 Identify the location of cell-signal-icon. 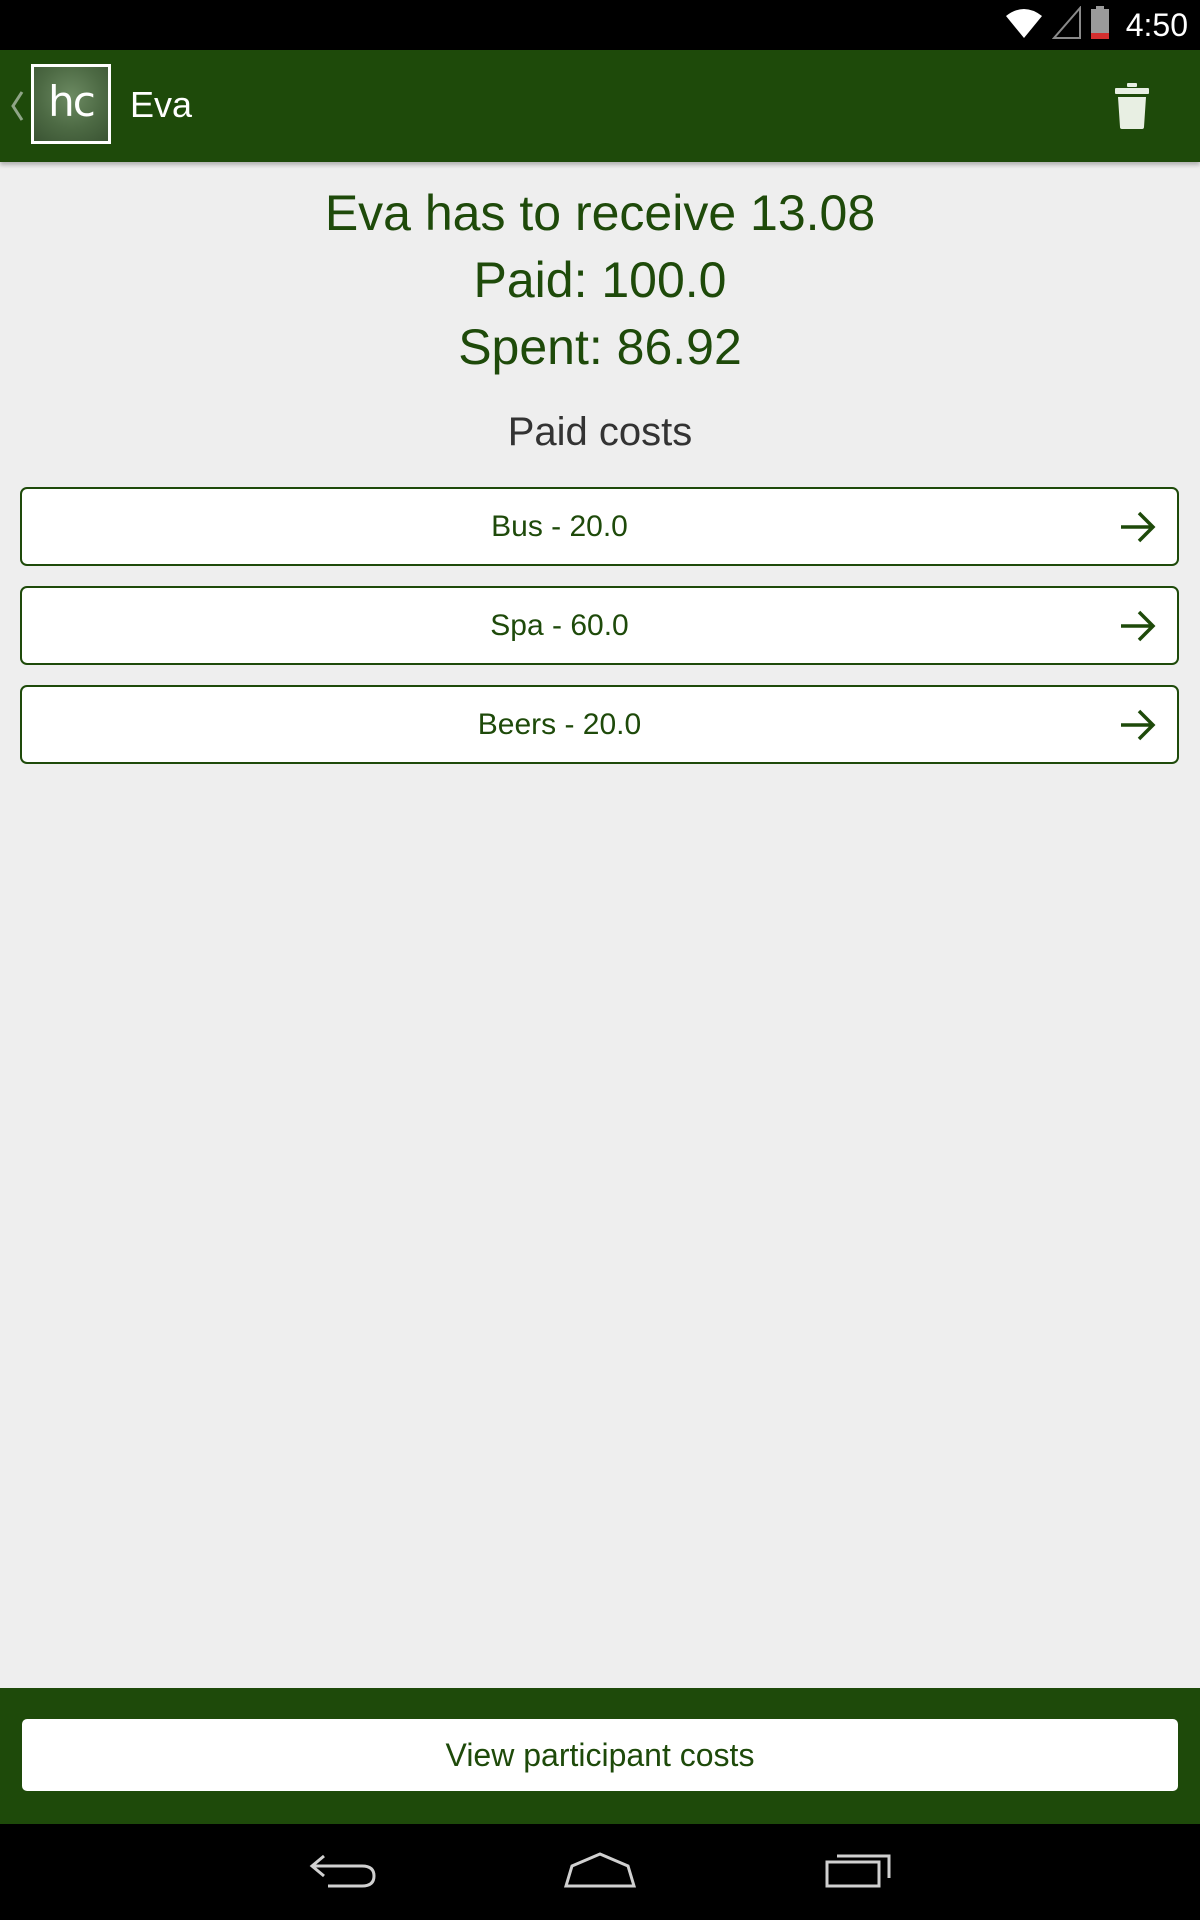
(1066, 24).